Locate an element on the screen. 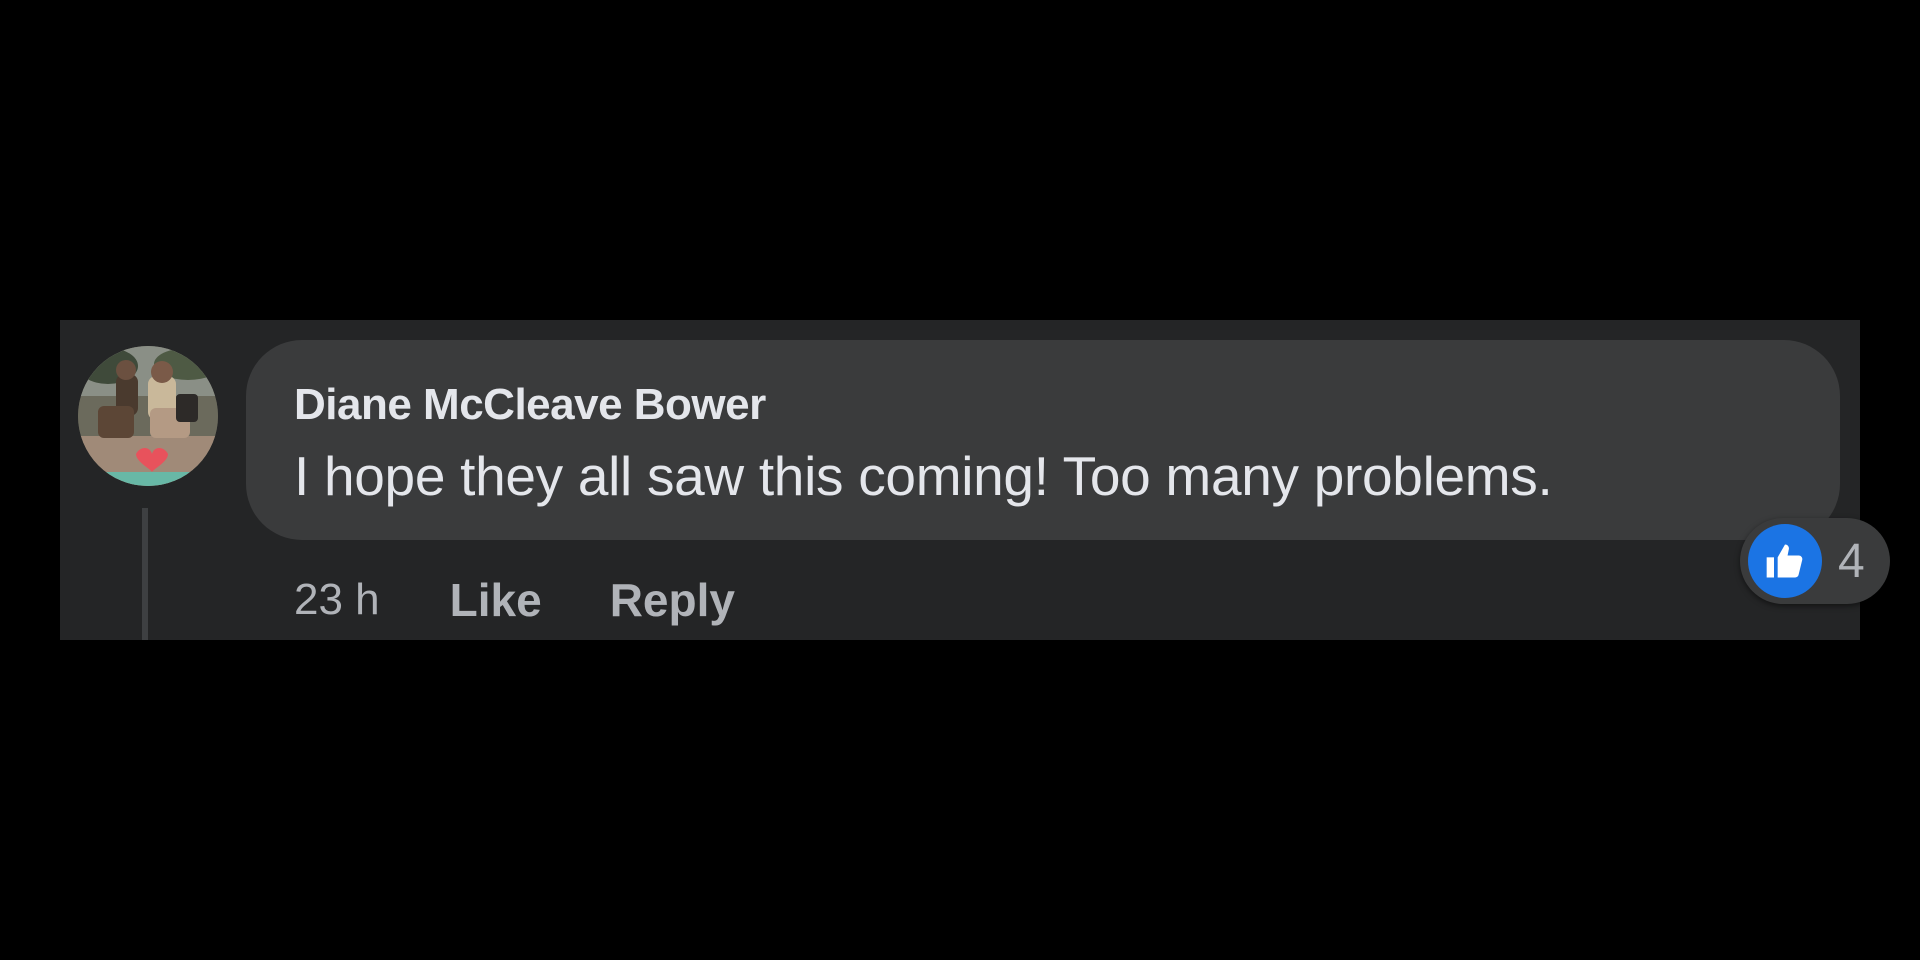  like-button: Like is located at coordinates (496, 600).